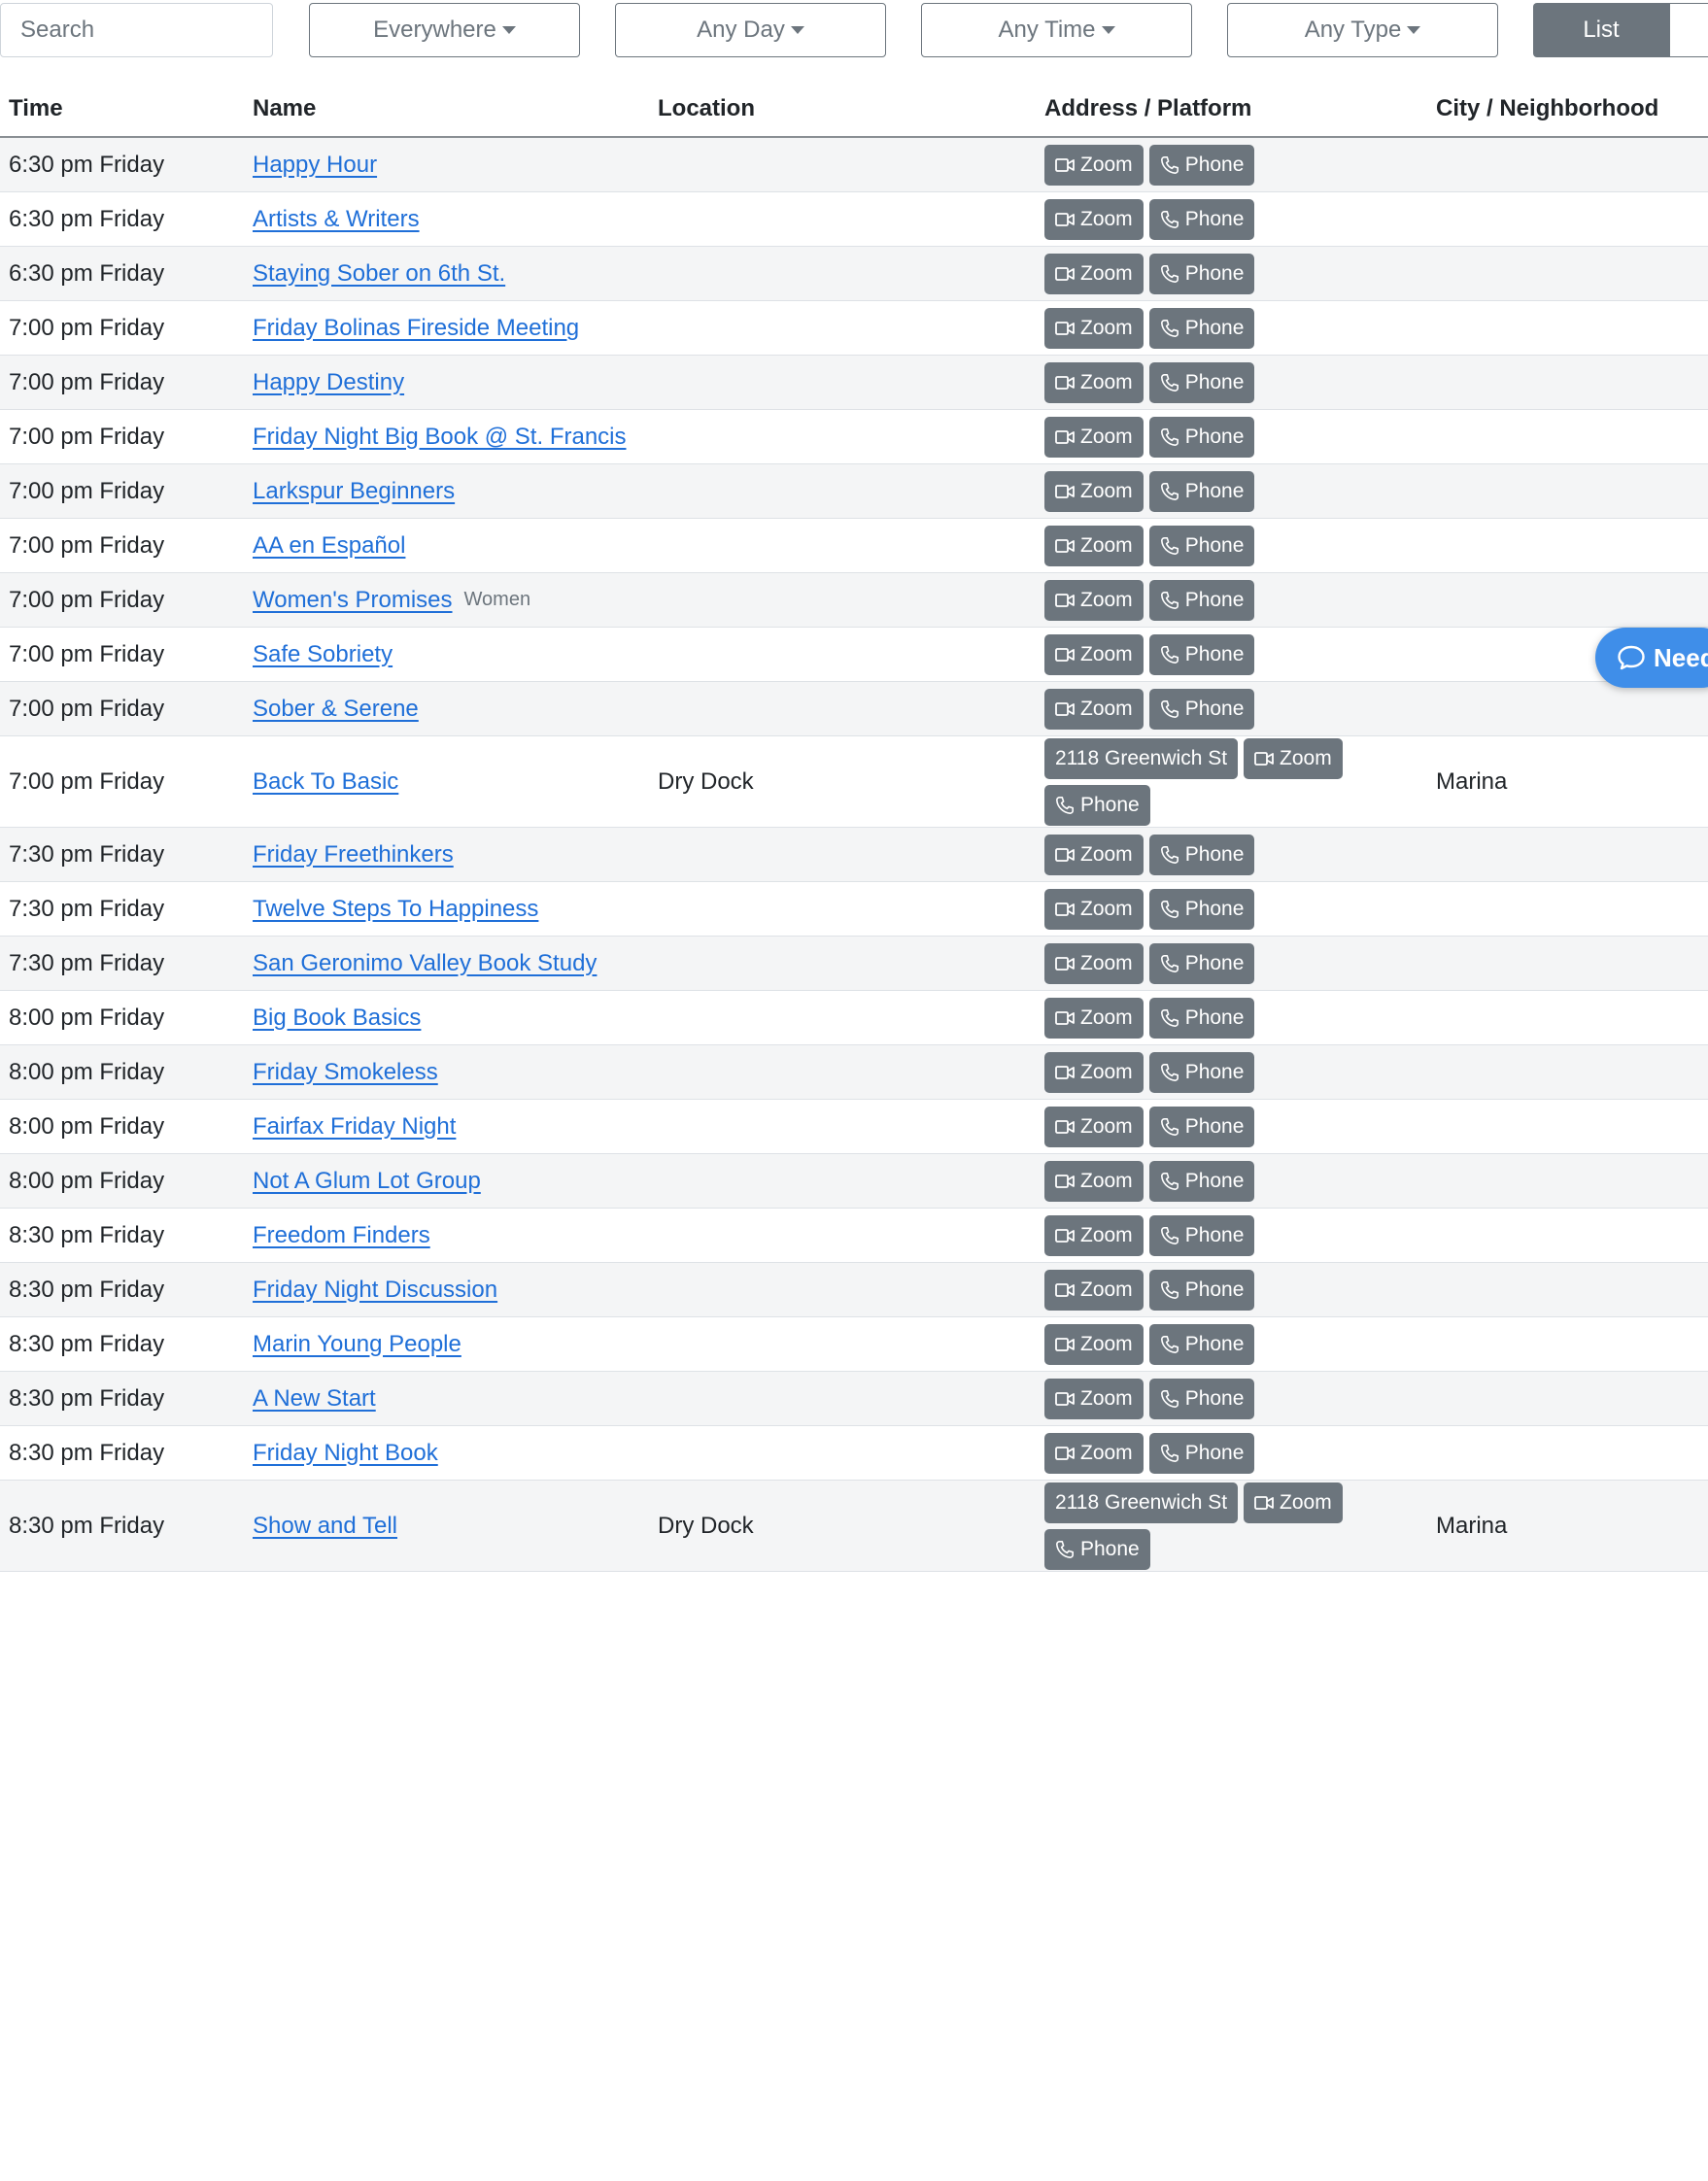  I want to click on meeting-name-link: Back To Basic, so click(325, 782).